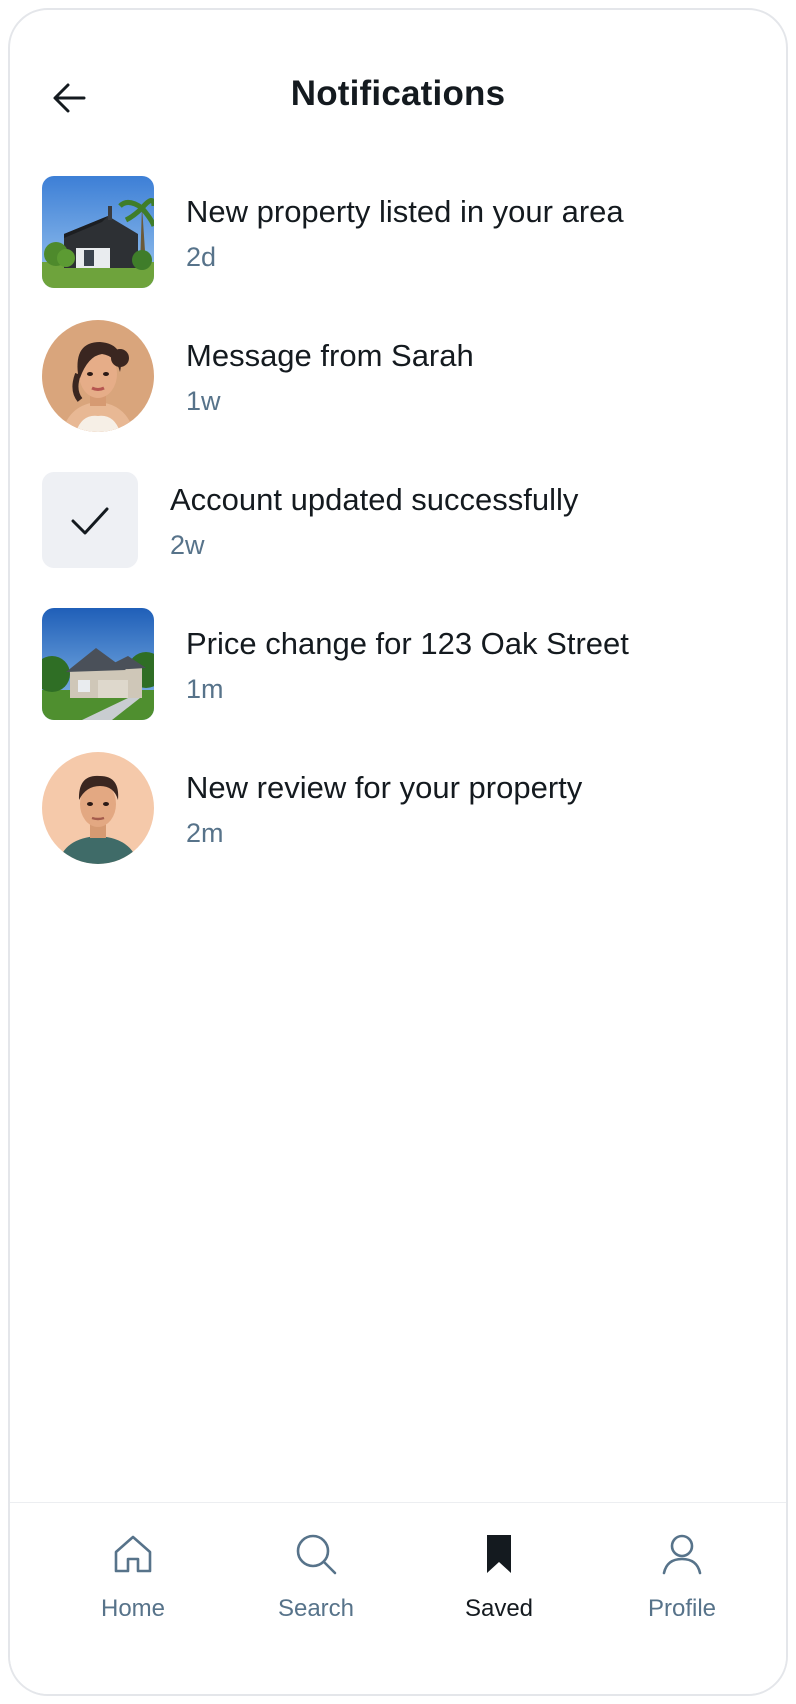 This screenshot has width=796, height=1704. Describe the element at coordinates (205, 833) in the screenshot. I see `notification-time: 2m` at that location.